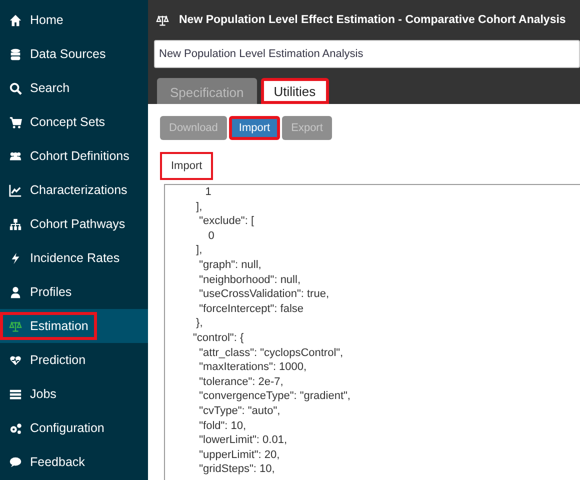 The image size is (580, 480). Describe the element at coordinates (15, 20) in the screenshot. I see `home-icon` at that location.